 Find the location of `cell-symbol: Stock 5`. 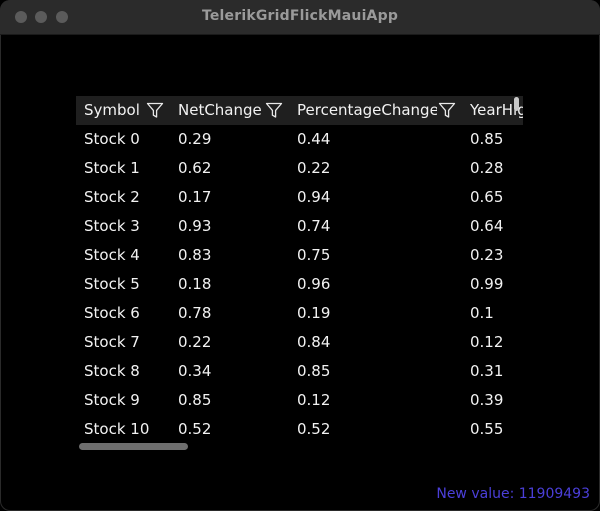

cell-symbol: Stock 5 is located at coordinates (112, 284).